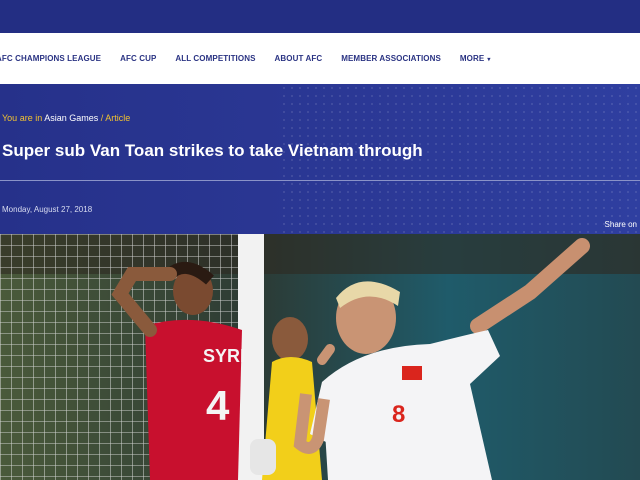  Describe the element at coordinates (398, 414) in the screenshot. I see `vietnam-shirt-number: 8` at that location.